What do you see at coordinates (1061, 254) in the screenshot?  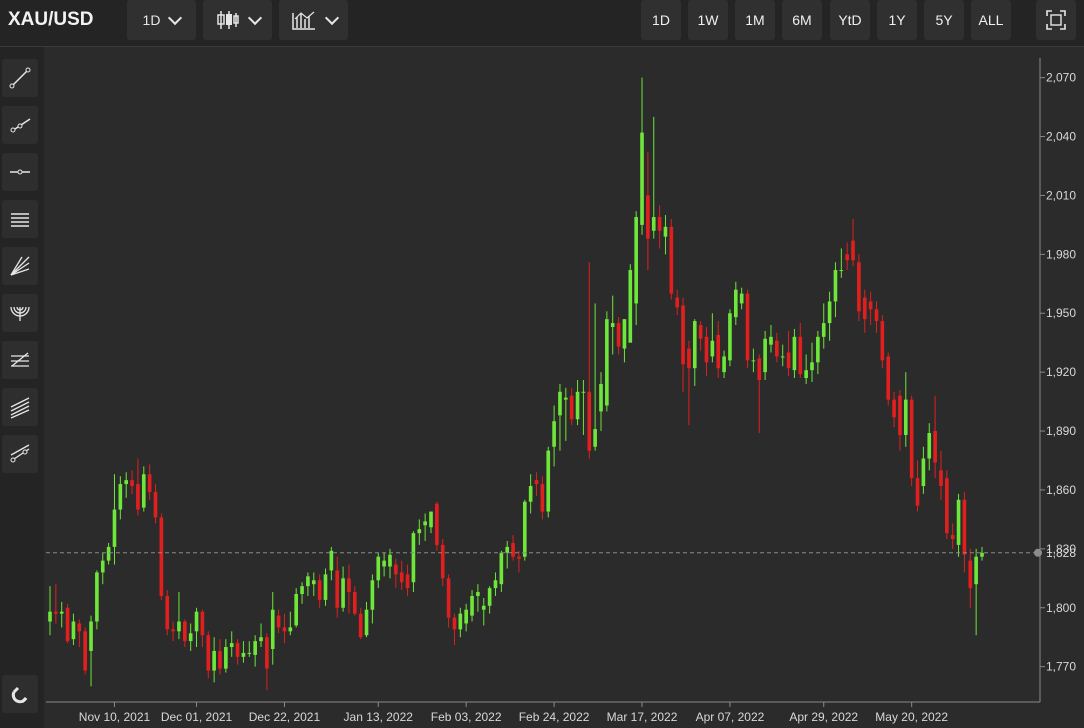 I see `y-tick-label: 1,980` at bounding box center [1061, 254].